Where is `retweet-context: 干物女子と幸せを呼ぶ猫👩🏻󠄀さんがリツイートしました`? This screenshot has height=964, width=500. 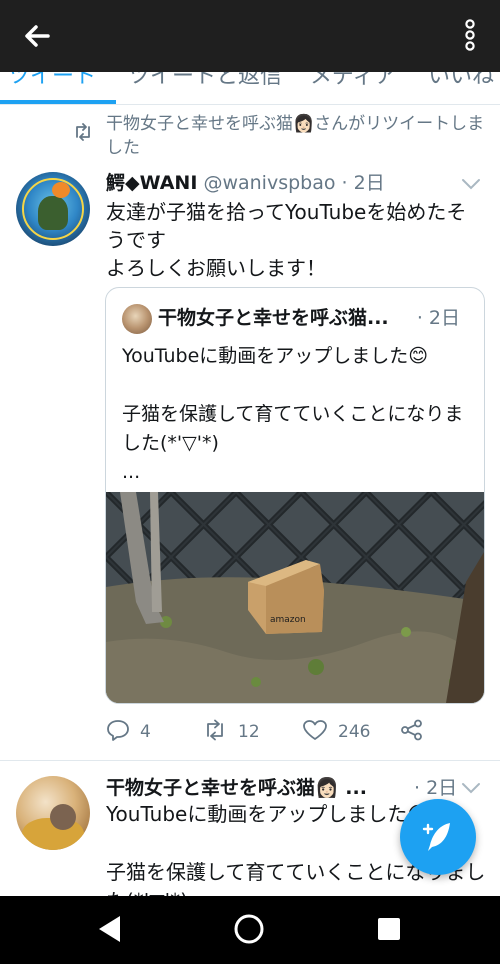 retweet-context: 干物女子と幸せを呼ぶ猫👩🏻󠄀さんがリツイートしました is located at coordinates (250, 134).